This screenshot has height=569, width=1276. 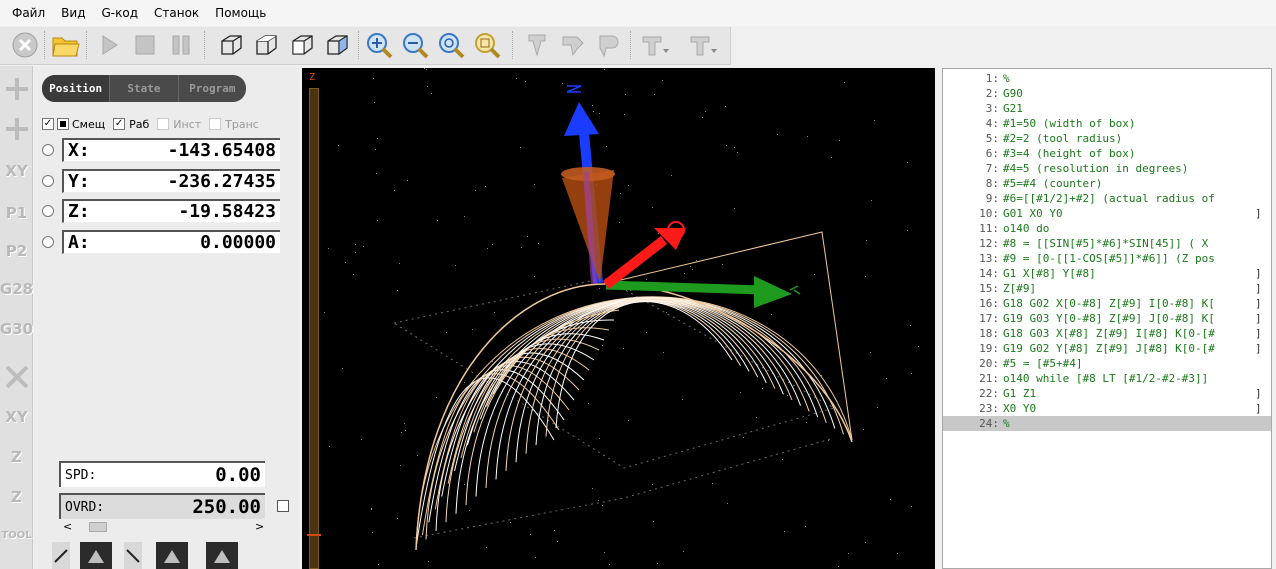 What do you see at coordinates (1107, 138) in the screenshot?
I see `gcode-line: 5: #2=2 (tool radius)` at bounding box center [1107, 138].